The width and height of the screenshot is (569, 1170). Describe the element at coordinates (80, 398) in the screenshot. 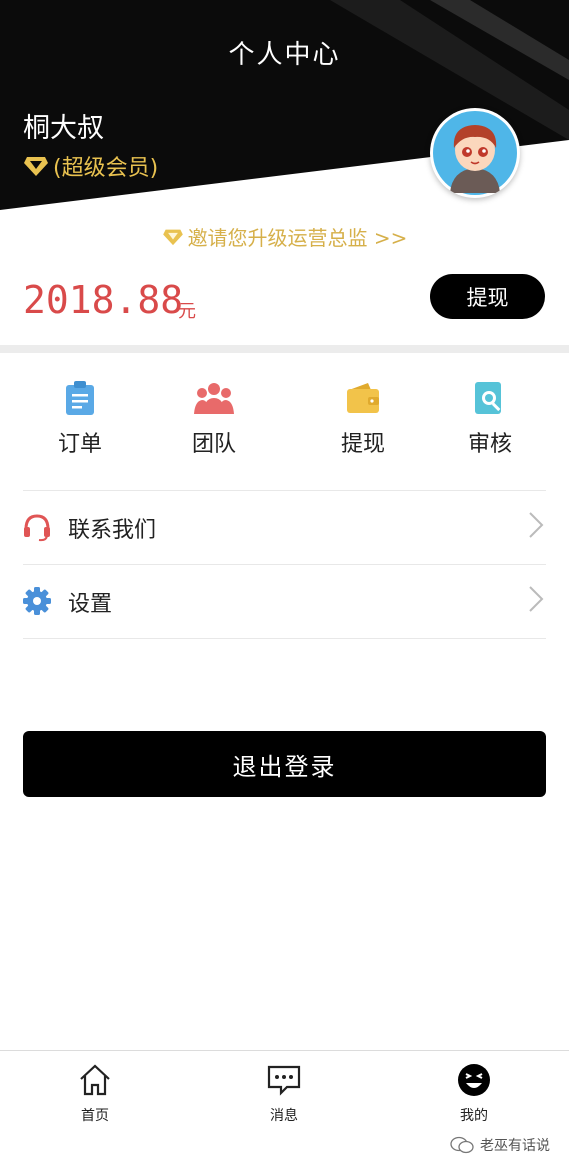

I see `clipboard-icon` at that location.